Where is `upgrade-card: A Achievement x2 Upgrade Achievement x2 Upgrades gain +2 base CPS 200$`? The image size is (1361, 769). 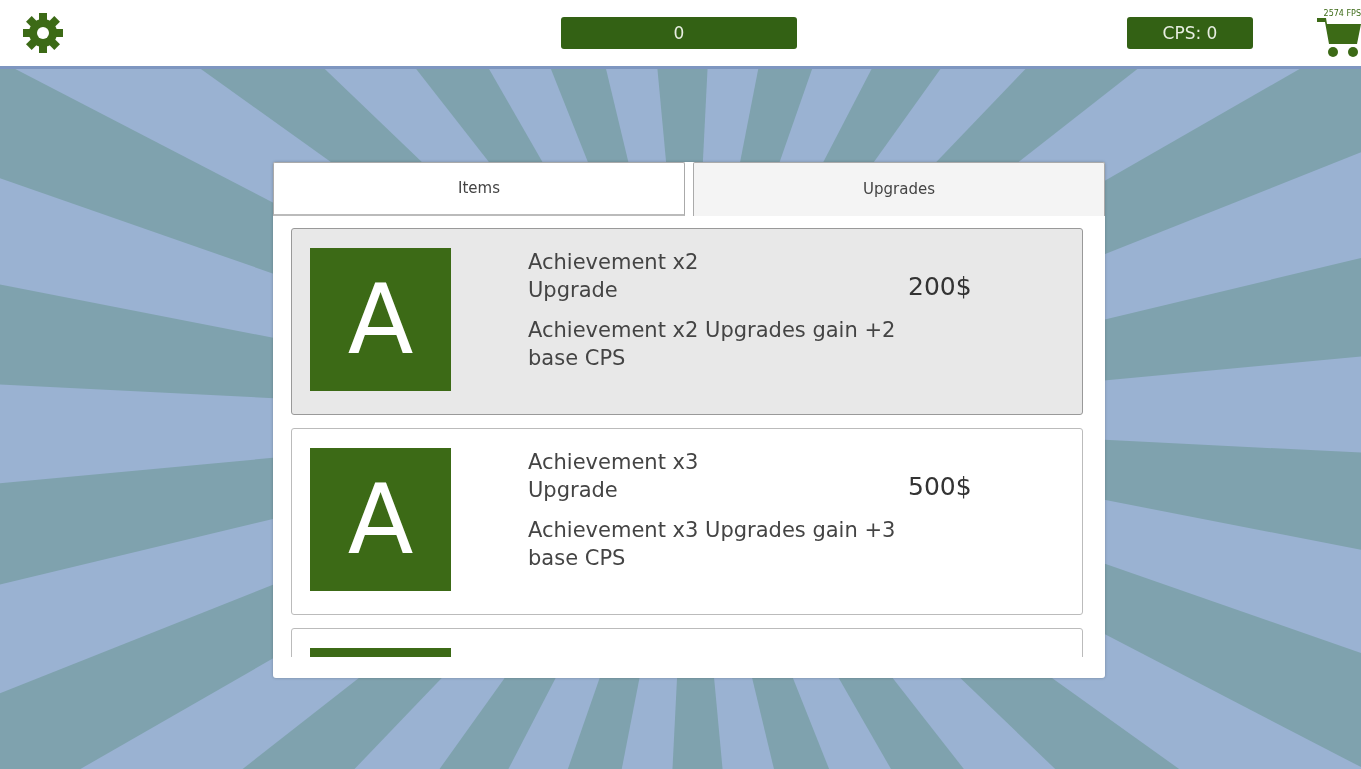 upgrade-card: A Achievement x2 Upgrade Achievement x2 Upgrades gain +2 base CPS 200$ is located at coordinates (687, 321).